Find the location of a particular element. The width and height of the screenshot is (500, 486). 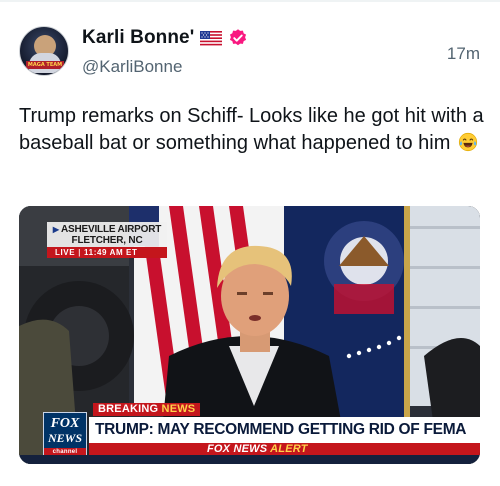

face-with-tears-of-joy-icon is located at coordinates (468, 142).